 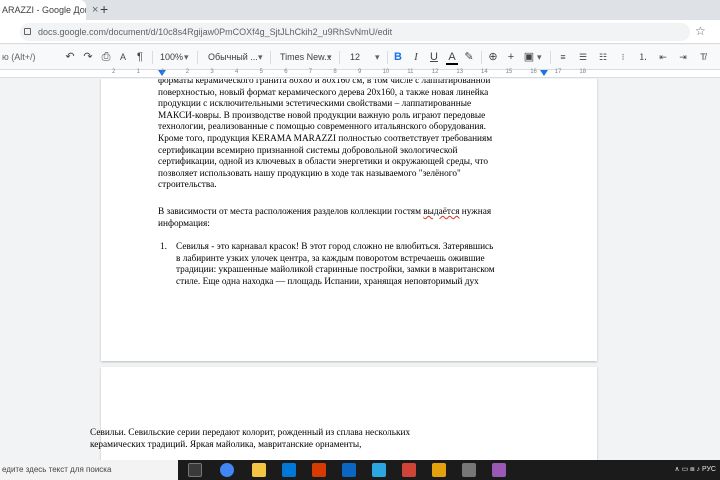 What do you see at coordinates (509, 72) in the screenshot?
I see `ruler-number: 15` at bounding box center [509, 72].